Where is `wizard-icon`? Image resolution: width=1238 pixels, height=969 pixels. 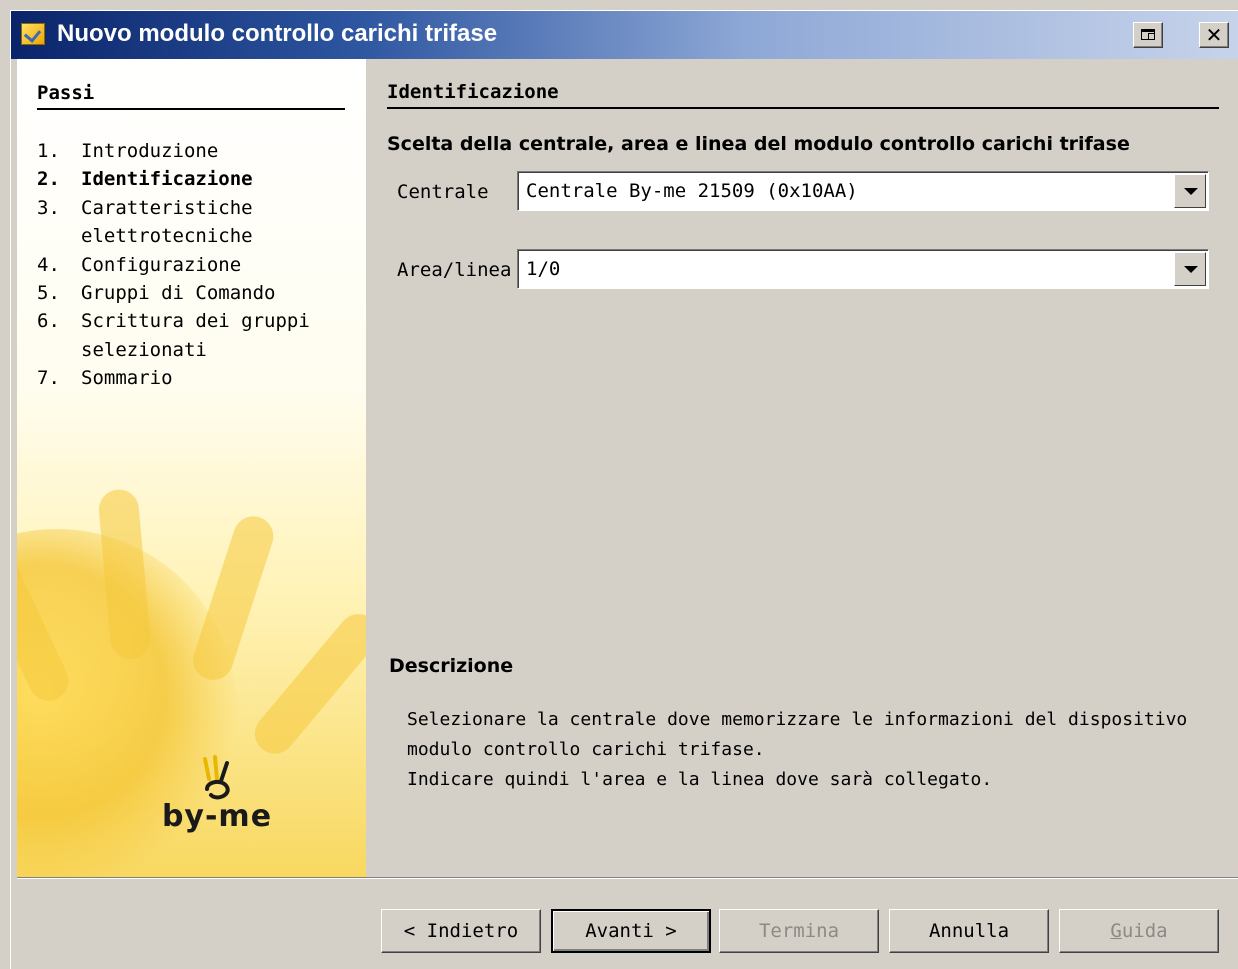
wizard-icon is located at coordinates (33, 34).